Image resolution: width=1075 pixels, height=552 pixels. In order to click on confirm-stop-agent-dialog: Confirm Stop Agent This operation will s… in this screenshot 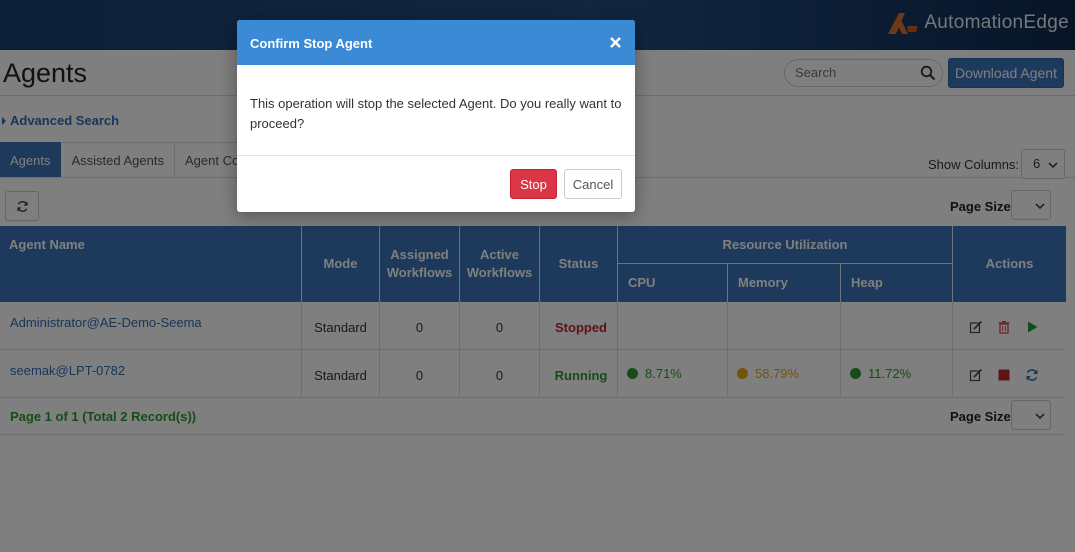, I will do `click(436, 116)`.